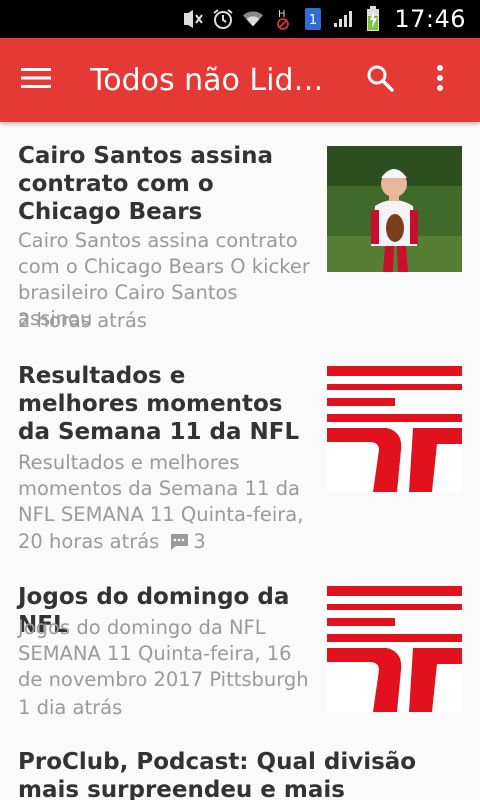 Image resolution: width=480 pixels, height=800 pixels. I want to click on article-time: 20 horas atrás, so click(89, 541).